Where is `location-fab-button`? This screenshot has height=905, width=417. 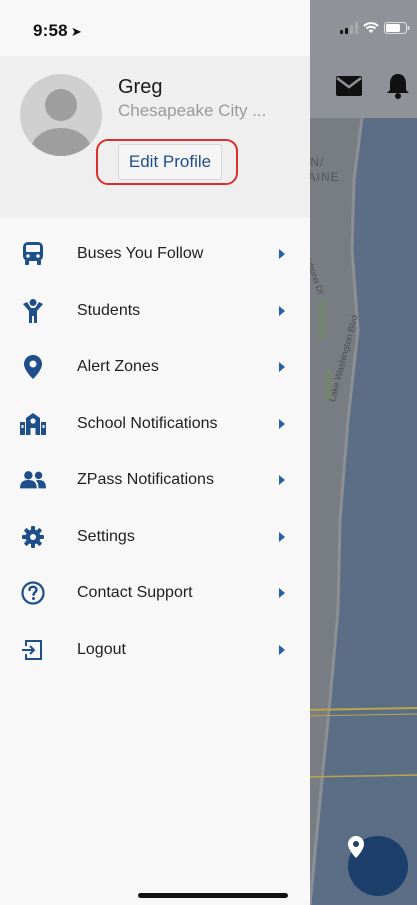
location-fab-button is located at coordinates (378, 866).